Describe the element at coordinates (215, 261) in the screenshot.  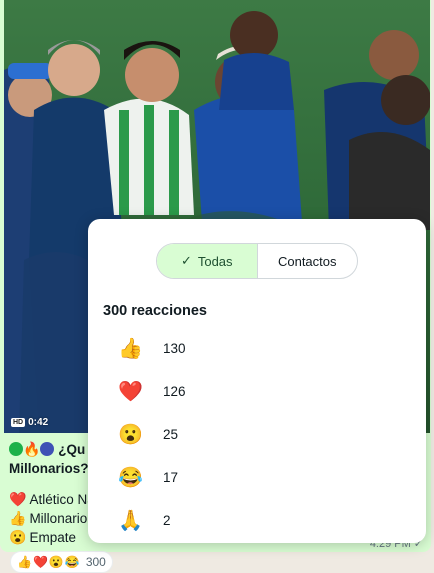
I see `tab-label: Todas` at that location.